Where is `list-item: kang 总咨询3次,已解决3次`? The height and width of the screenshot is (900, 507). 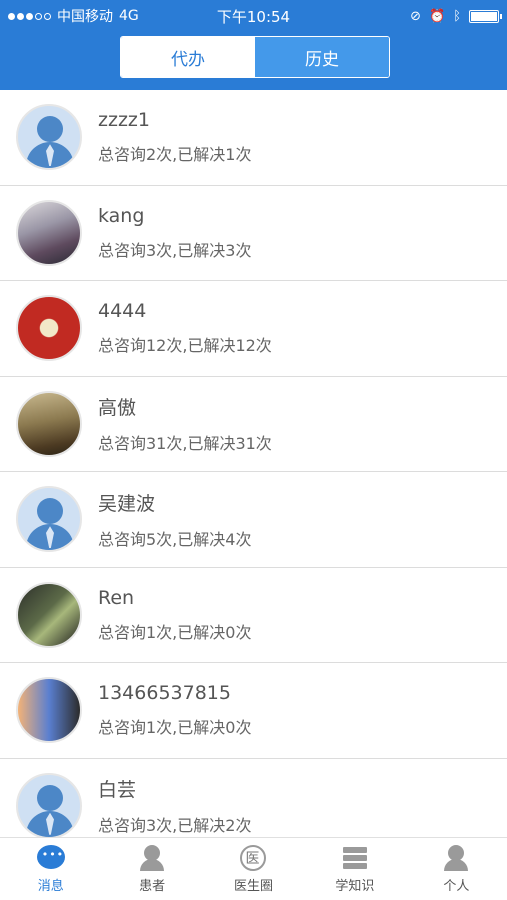
list-item: kang 总咨询3次,已解决3次 is located at coordinates (253, 233).